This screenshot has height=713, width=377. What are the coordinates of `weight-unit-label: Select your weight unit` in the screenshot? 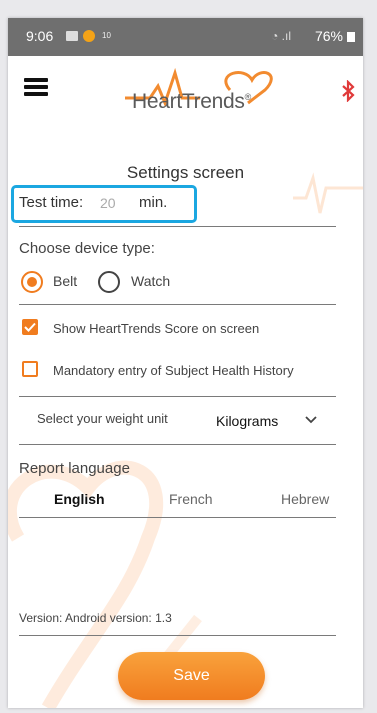 It's located at (102, 418).